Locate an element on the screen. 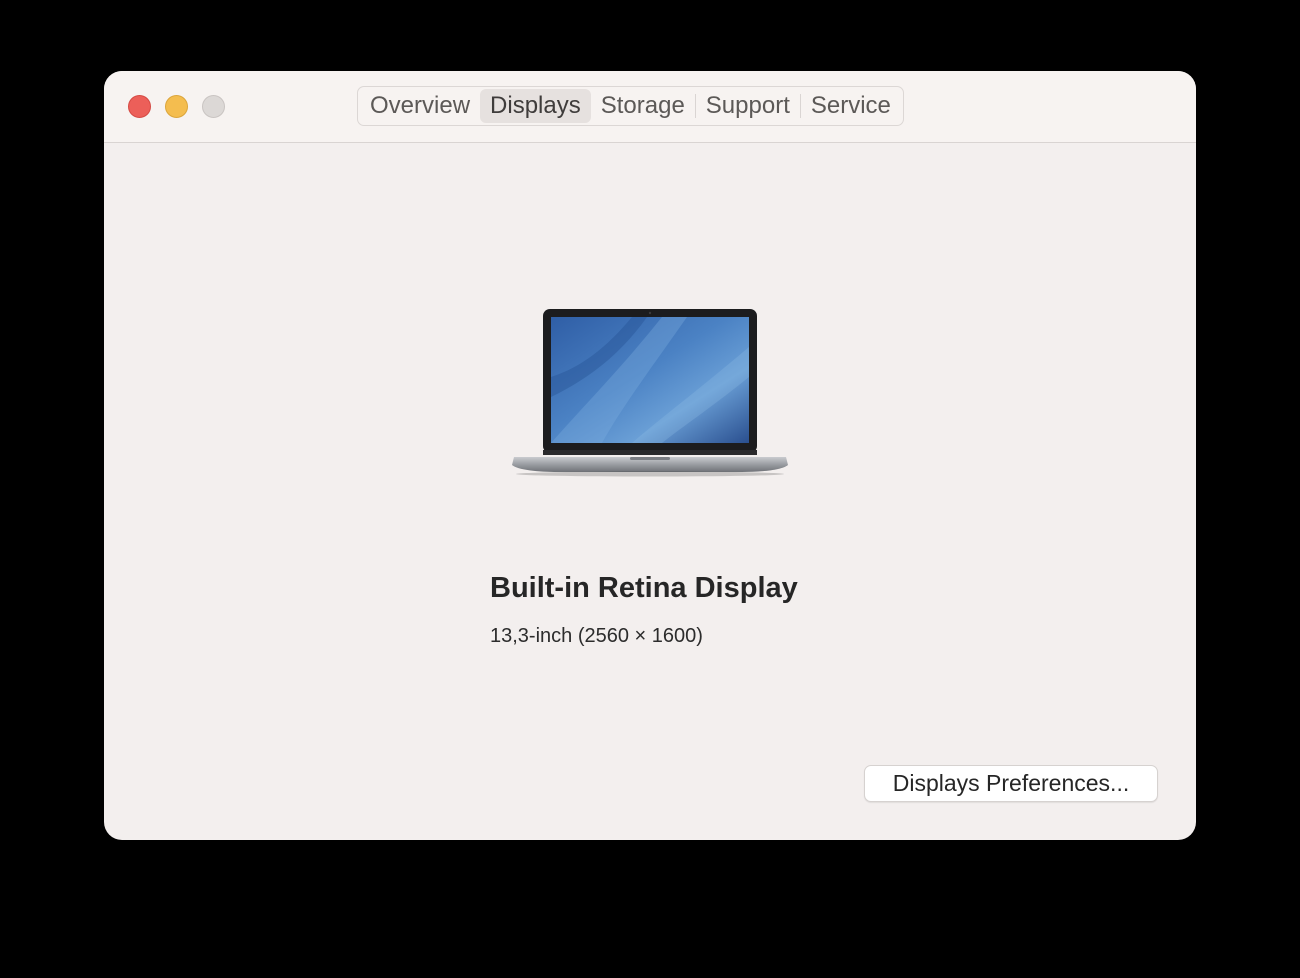 The image size is (1300, 978). tab-support: Support is located at coordinates (748, 106).